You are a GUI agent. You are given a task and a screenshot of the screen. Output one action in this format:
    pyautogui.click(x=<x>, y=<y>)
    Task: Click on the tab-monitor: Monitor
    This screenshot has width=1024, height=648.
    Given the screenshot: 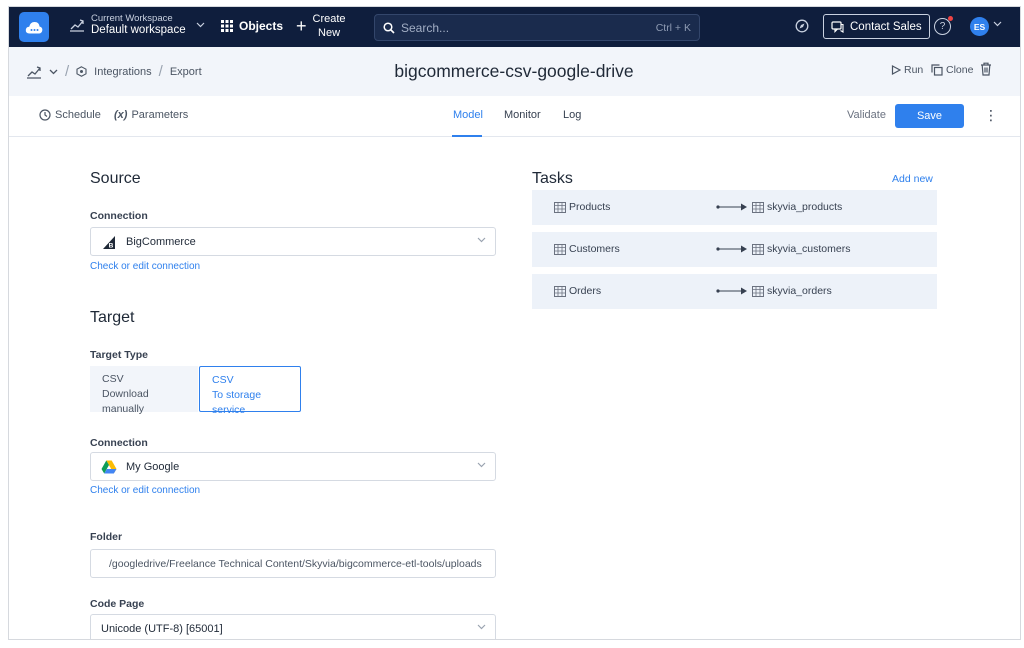 What is the action you would take?
    pyautogui.click(x=522, y=115)
    